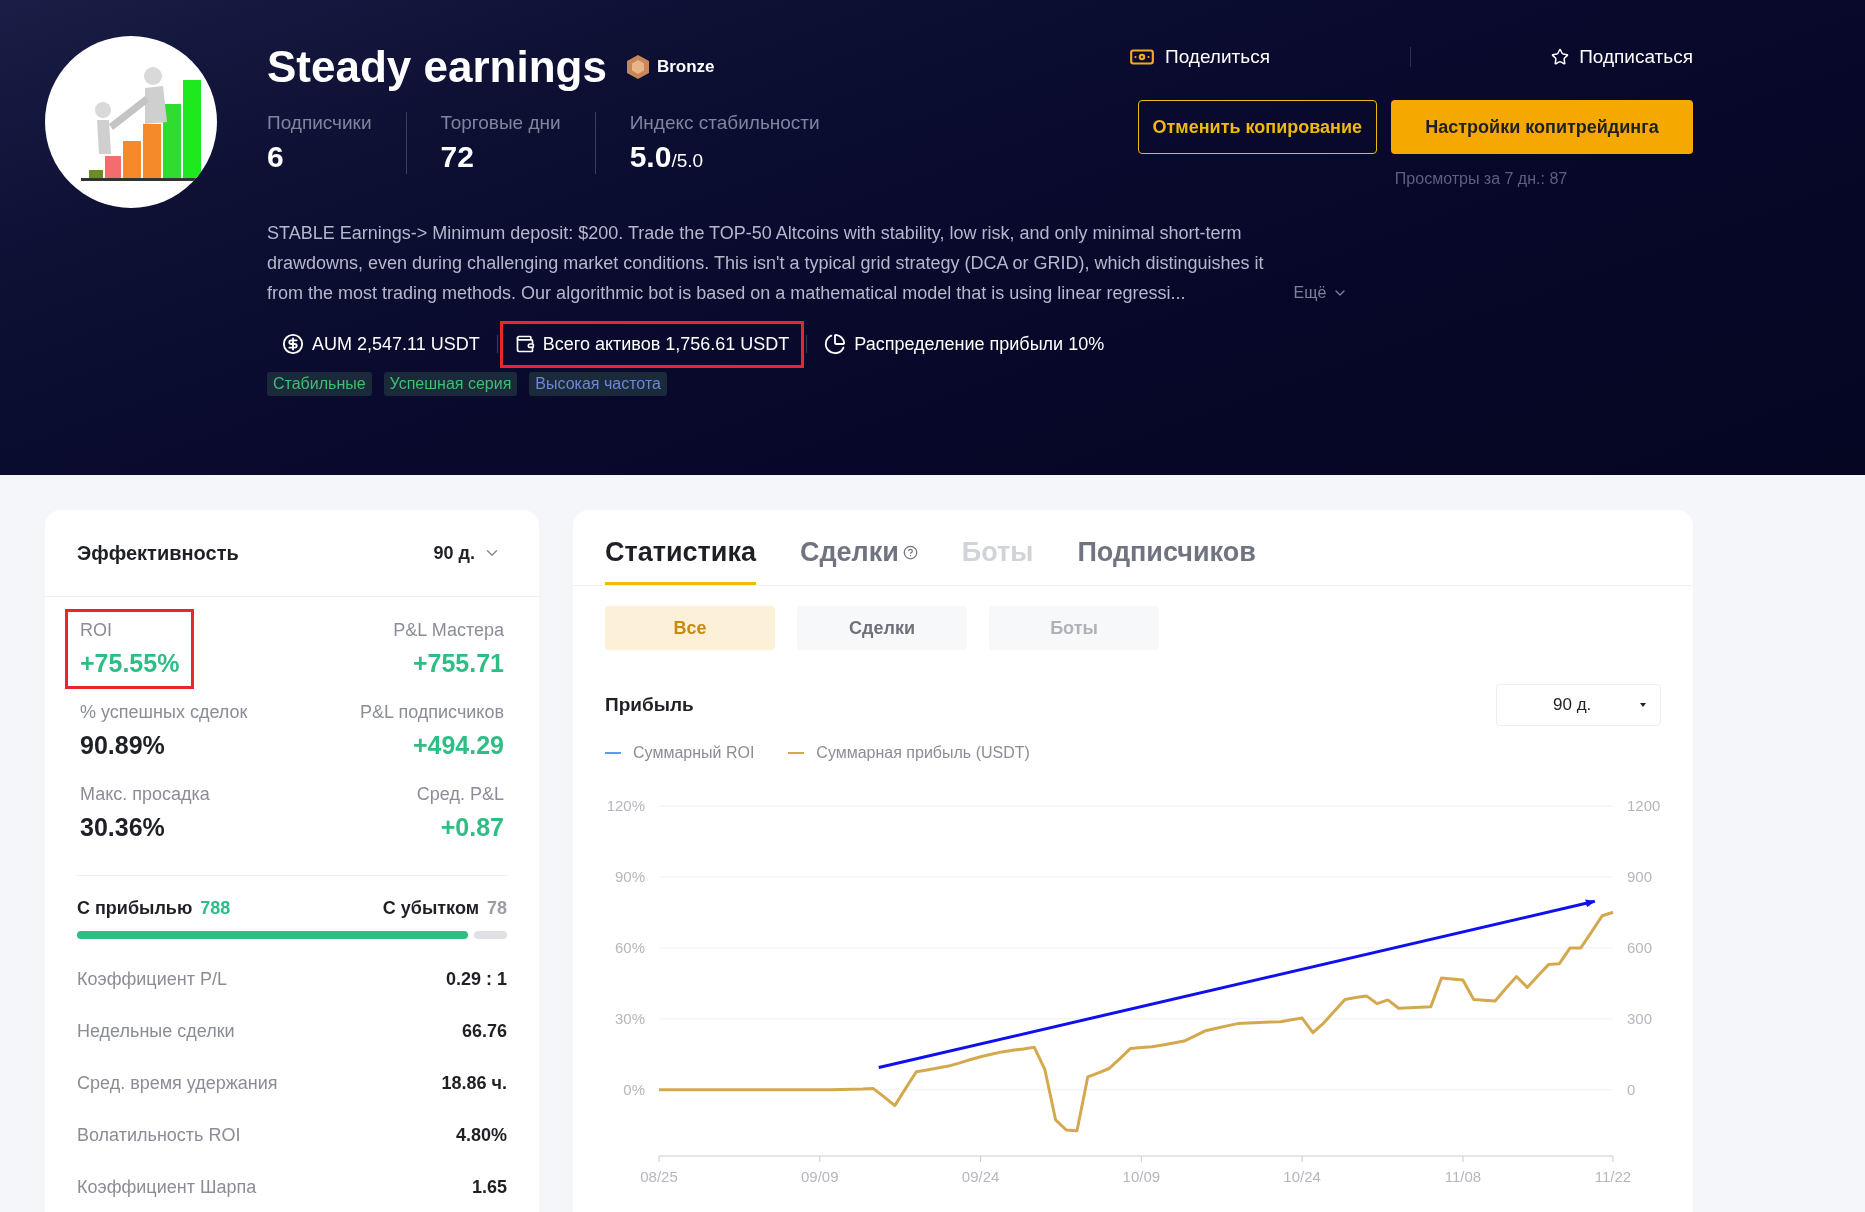 This screenshot has width=1865, height=1212. Describe the element at coordinates (625, 805) in the screenshot. I see `axis-tick-label: 120%` at that location.